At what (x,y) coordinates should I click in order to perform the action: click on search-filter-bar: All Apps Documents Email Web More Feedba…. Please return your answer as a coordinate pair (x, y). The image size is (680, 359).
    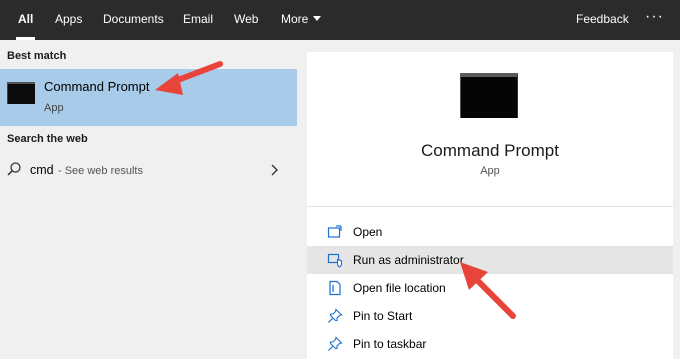
    Looking at the image, I should click on (340, 20).